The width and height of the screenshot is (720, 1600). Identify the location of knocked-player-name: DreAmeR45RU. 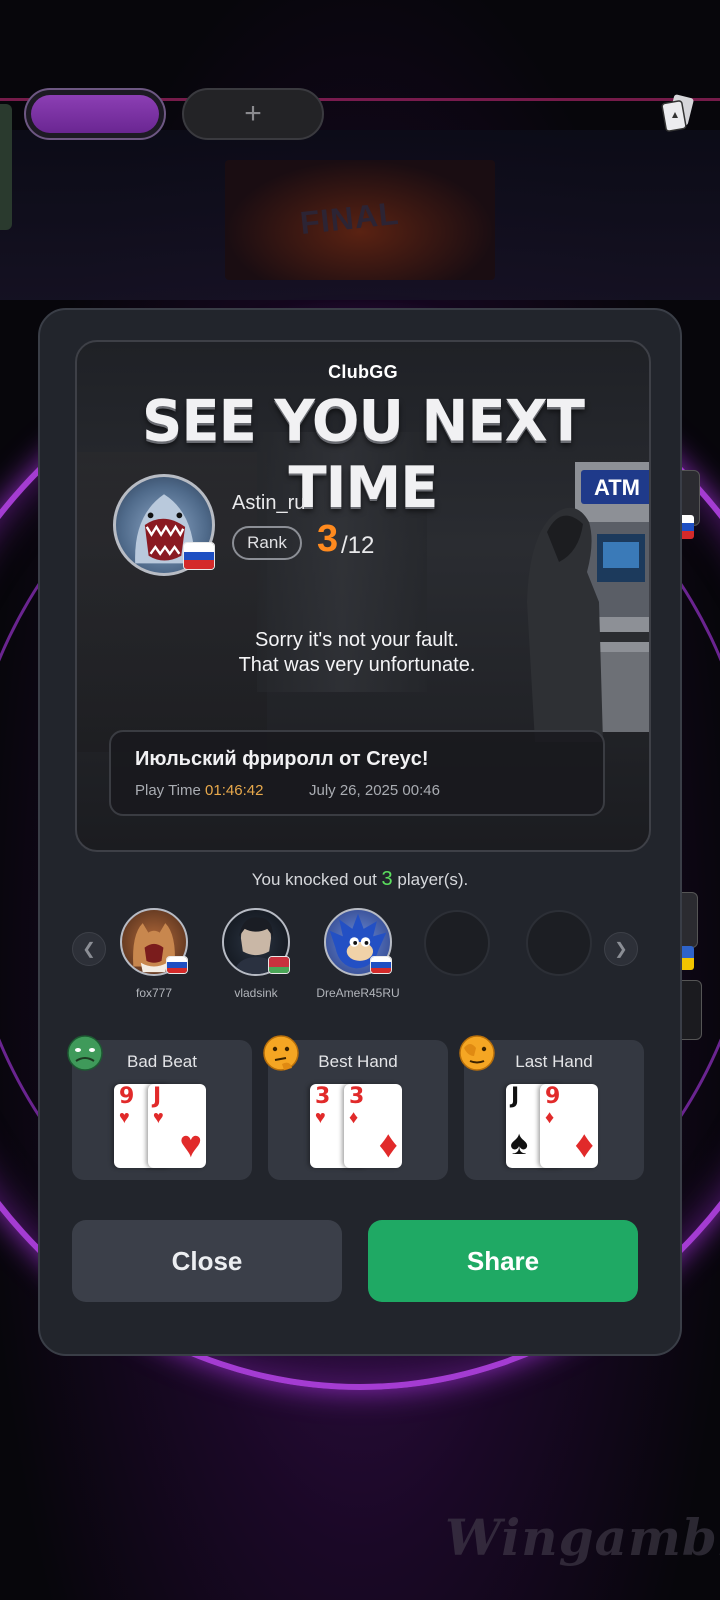
(358, 993).